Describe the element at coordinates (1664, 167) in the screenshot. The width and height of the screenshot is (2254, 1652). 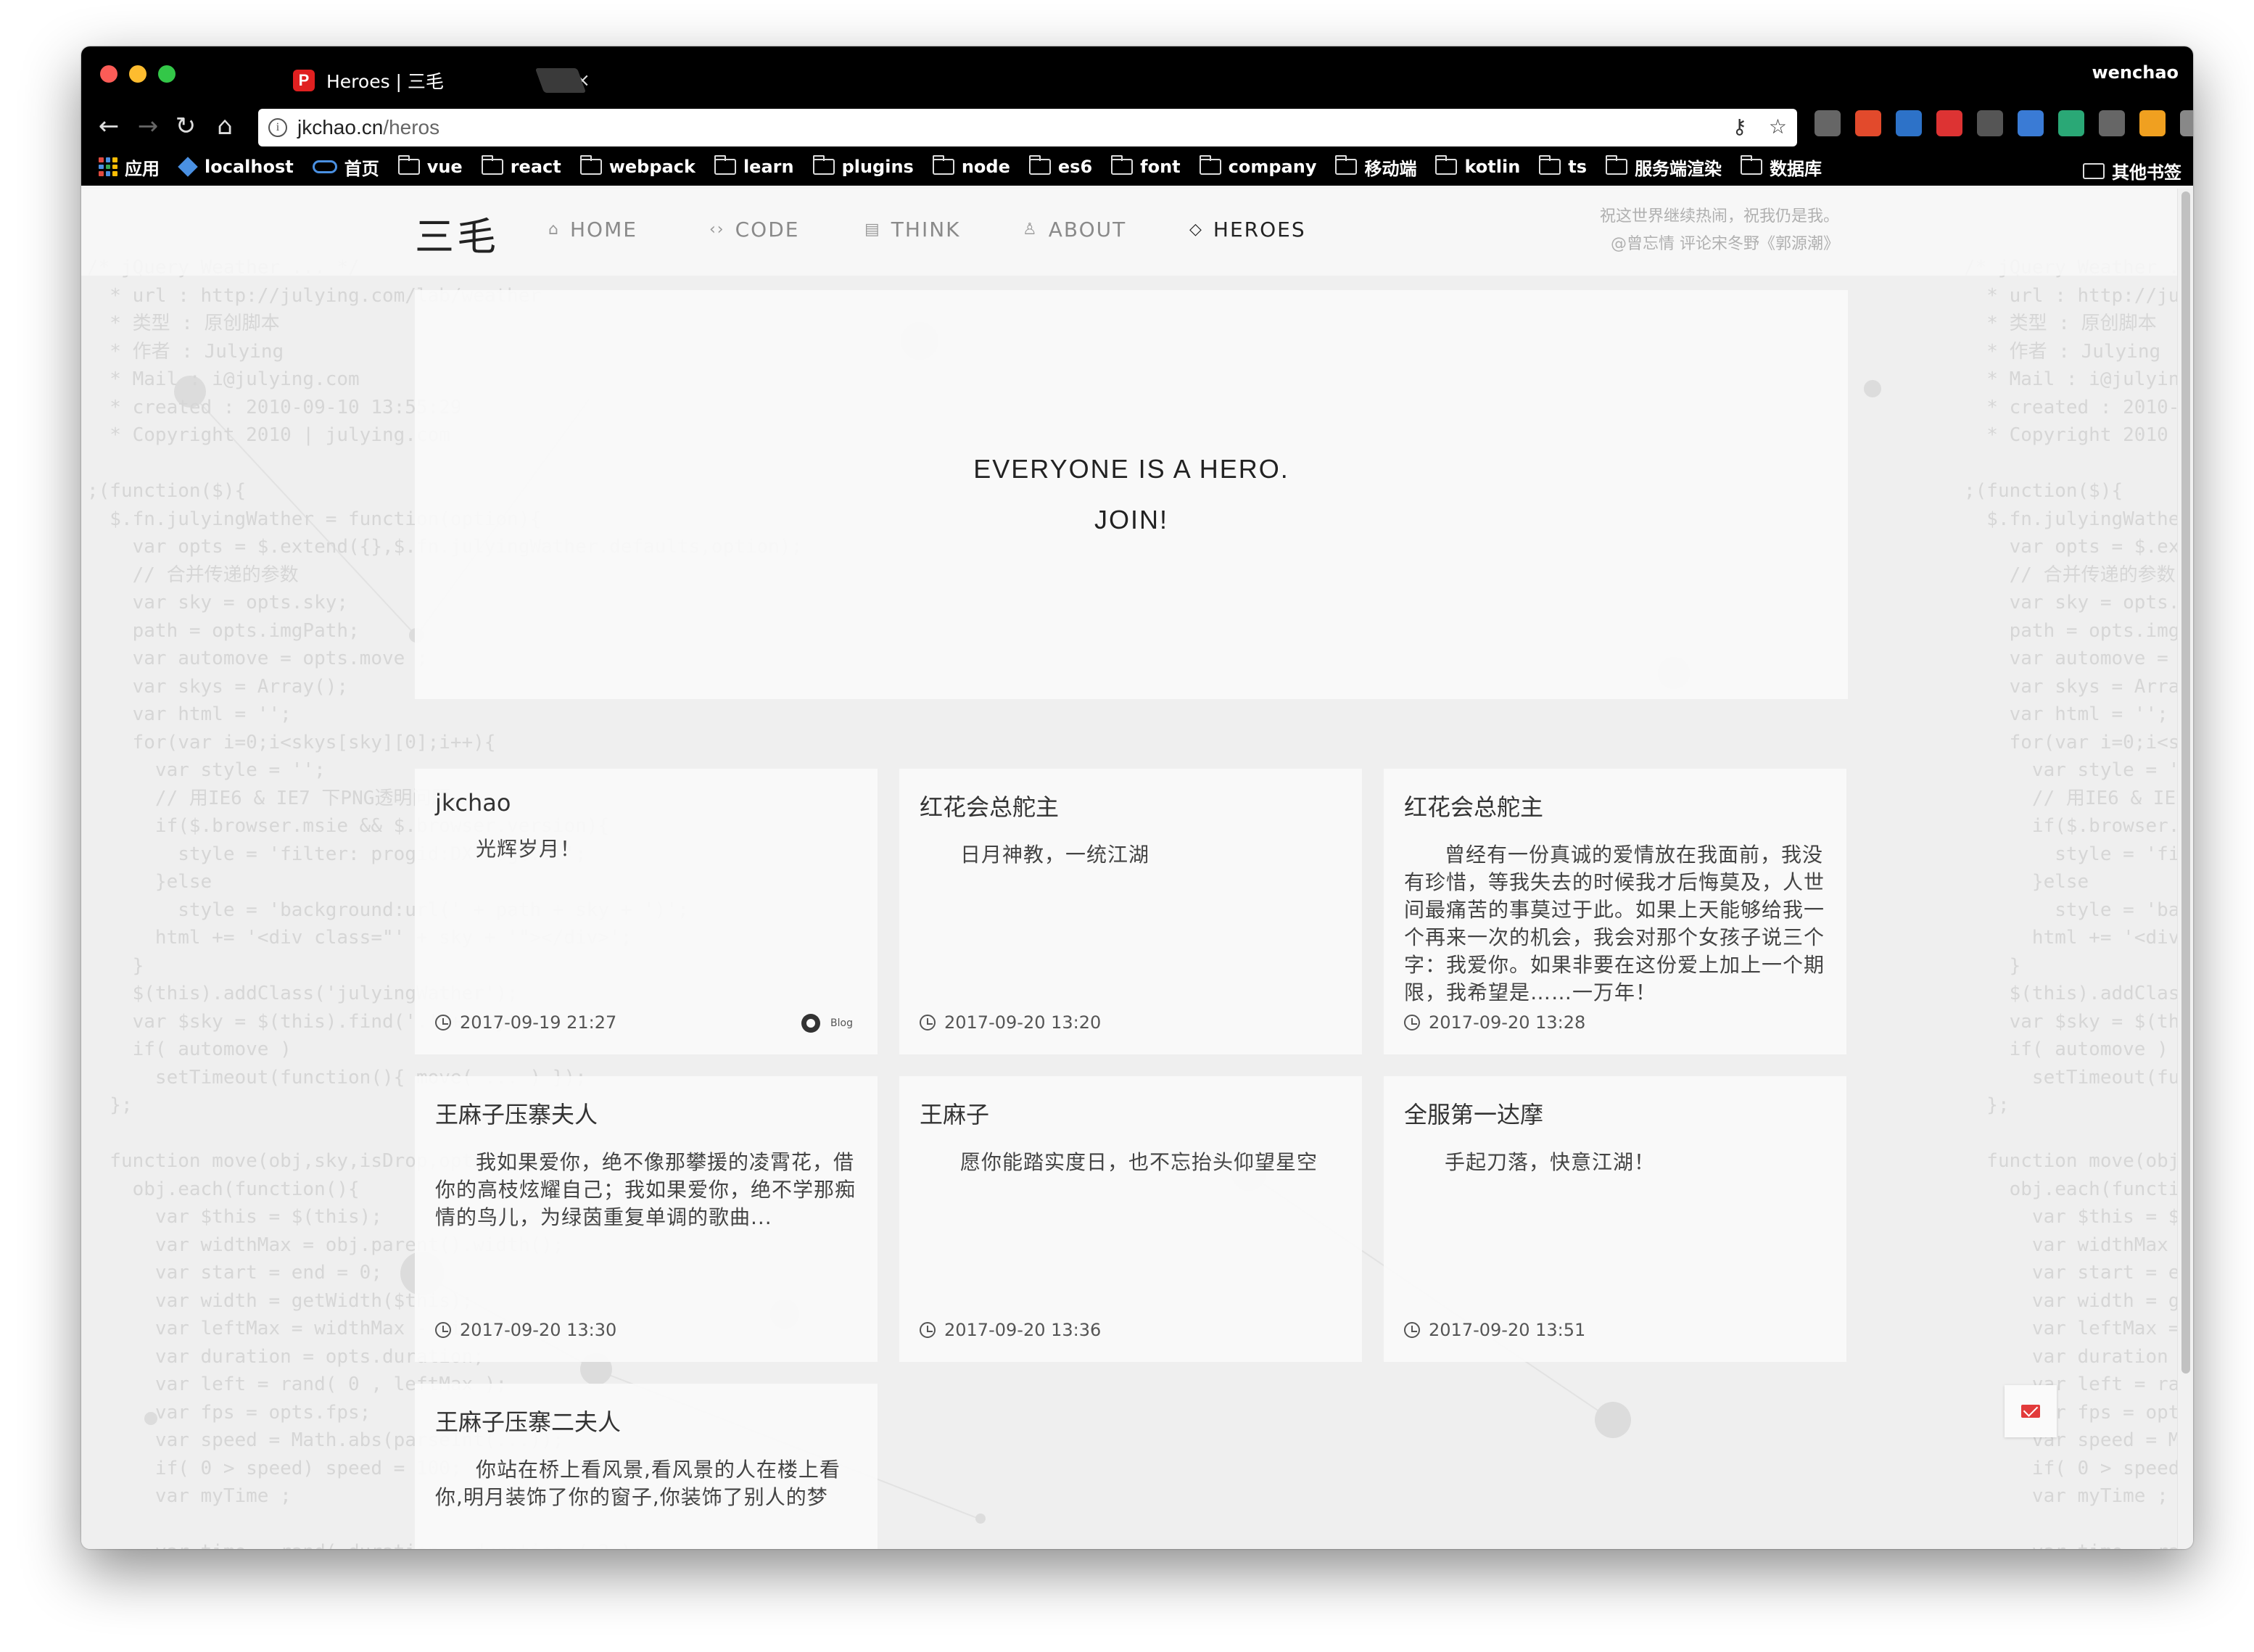
I see `bookmark-item: 服务端渲染` at that location.